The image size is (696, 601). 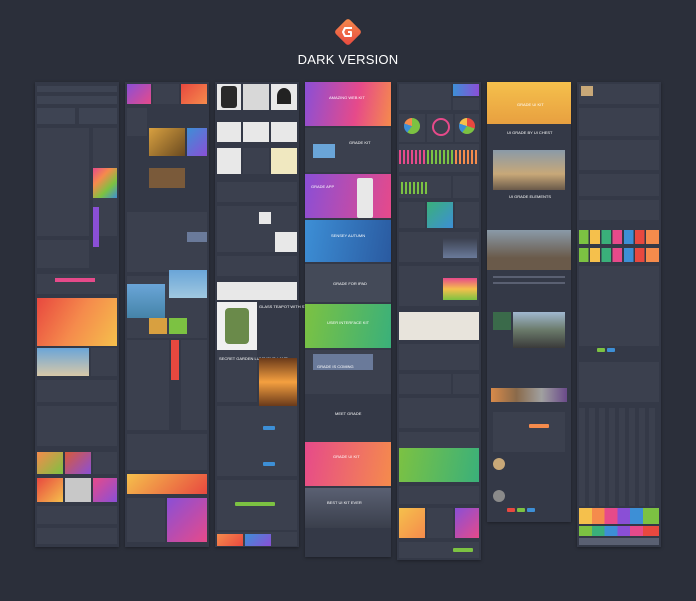 I want to click on column-dashboard, so click(x=77, y=314).